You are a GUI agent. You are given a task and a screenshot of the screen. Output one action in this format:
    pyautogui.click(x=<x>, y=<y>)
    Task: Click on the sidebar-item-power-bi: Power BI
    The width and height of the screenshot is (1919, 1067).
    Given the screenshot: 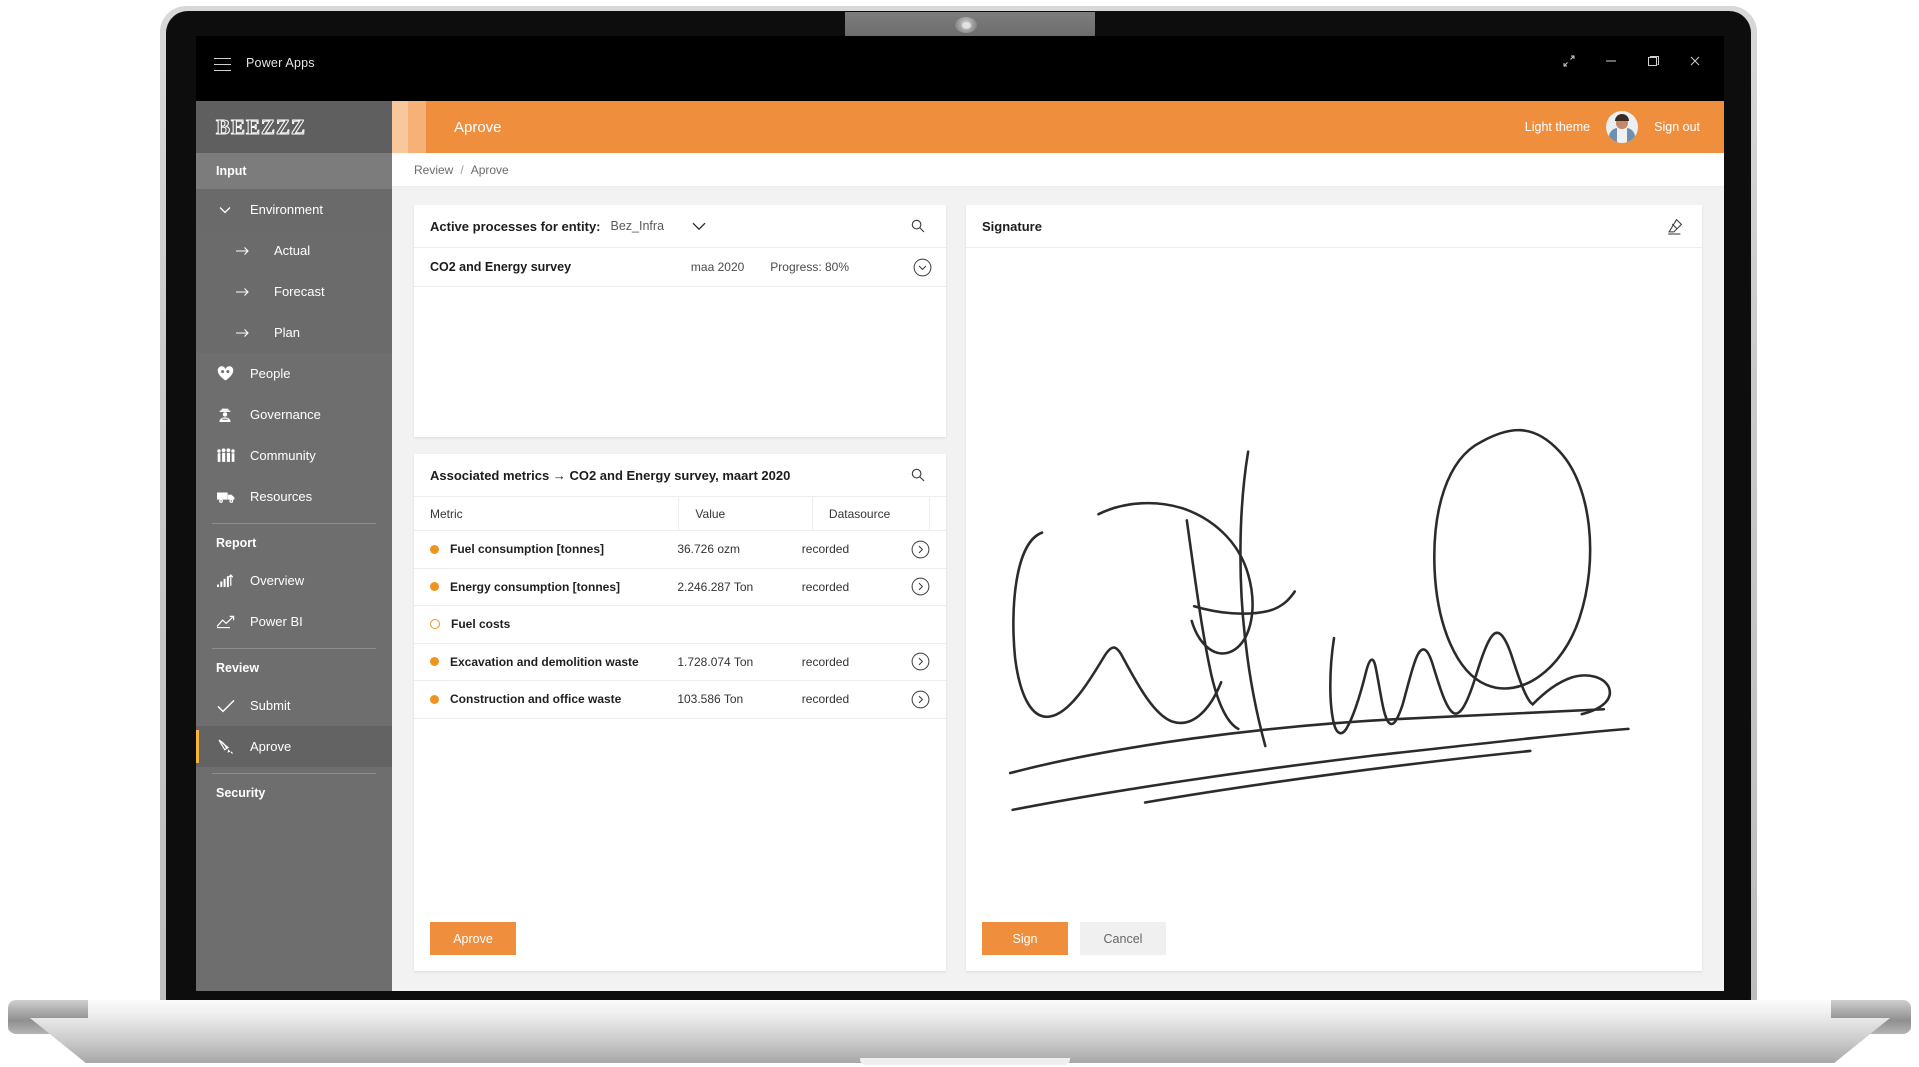 What is the action you would take?
    pyautogui.click(x=294, y=621)
    